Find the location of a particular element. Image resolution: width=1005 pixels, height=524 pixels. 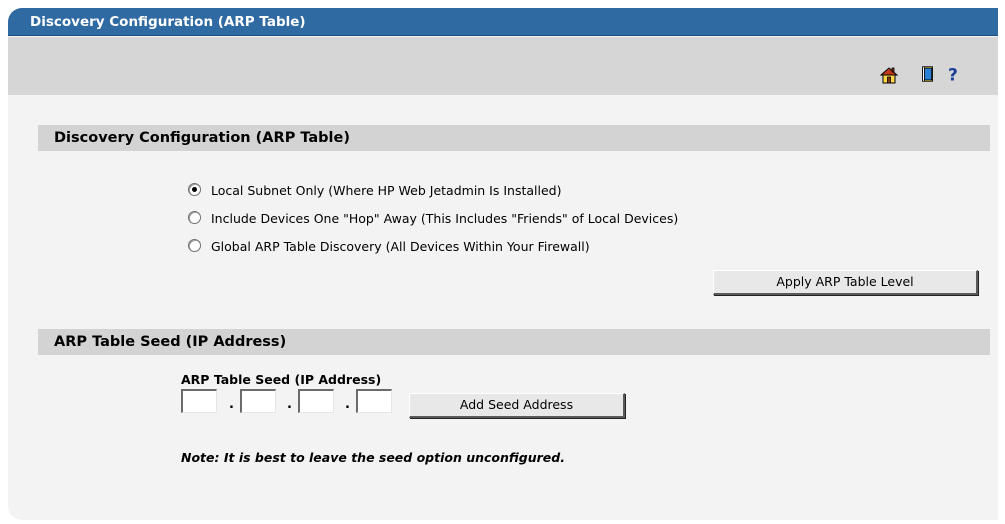

book-icon is located at coordinates (928, 74).